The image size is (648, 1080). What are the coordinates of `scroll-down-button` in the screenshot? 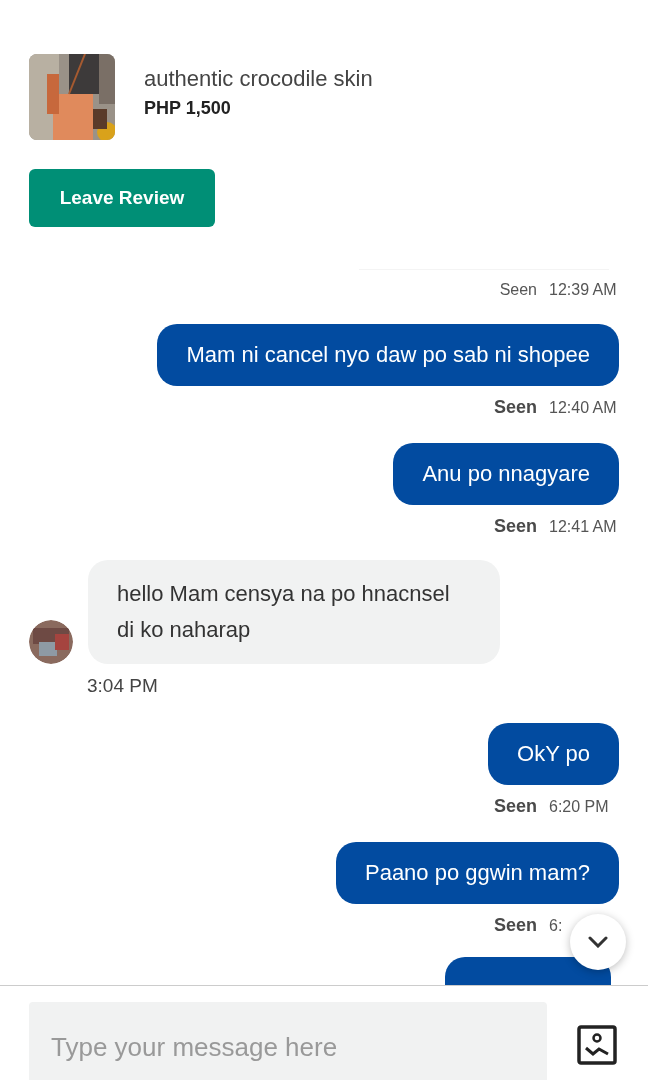 It's located at (598, 942).